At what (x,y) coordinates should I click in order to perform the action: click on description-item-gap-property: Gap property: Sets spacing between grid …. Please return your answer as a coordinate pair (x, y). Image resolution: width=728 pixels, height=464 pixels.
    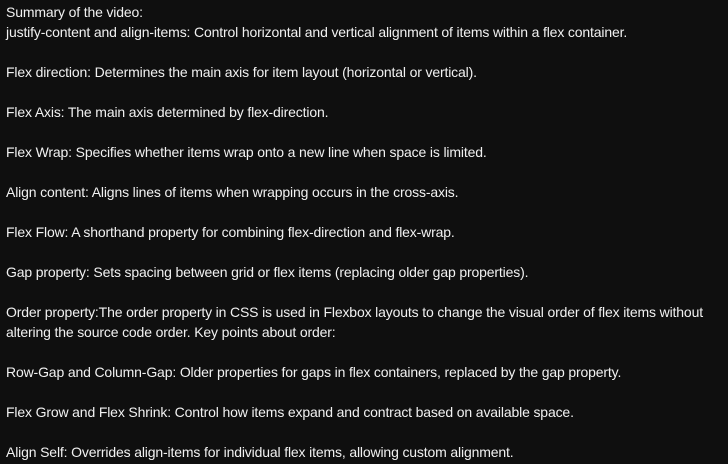
    Looking at the image, I should click on (267, 272).